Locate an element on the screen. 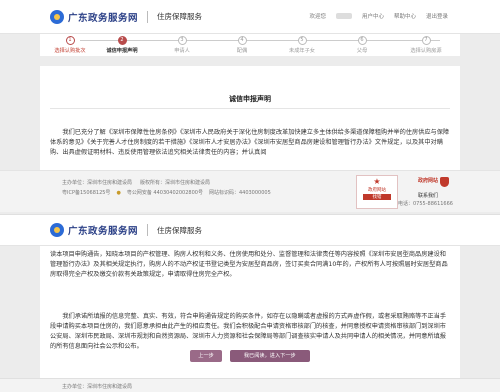 The image size is (500, 392). police-number: 粤公网安备 44030402002800号 is located at coordinates (165, 192).